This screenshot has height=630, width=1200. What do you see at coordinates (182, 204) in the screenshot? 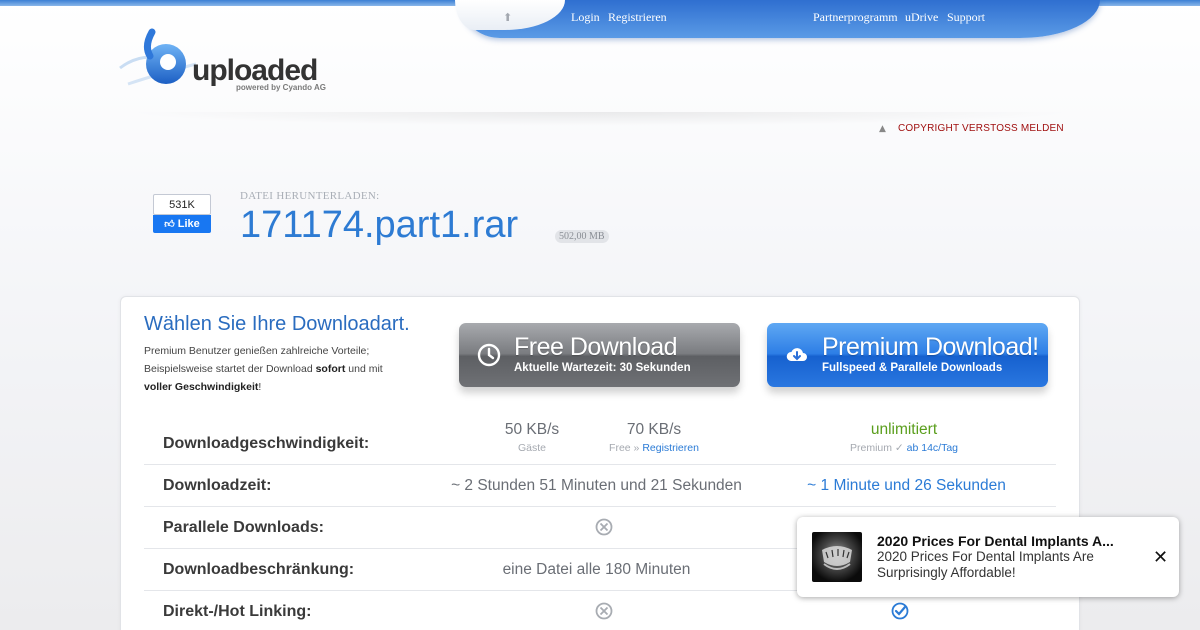
I see `like-count: 531K` at bounding box center [182, 204].